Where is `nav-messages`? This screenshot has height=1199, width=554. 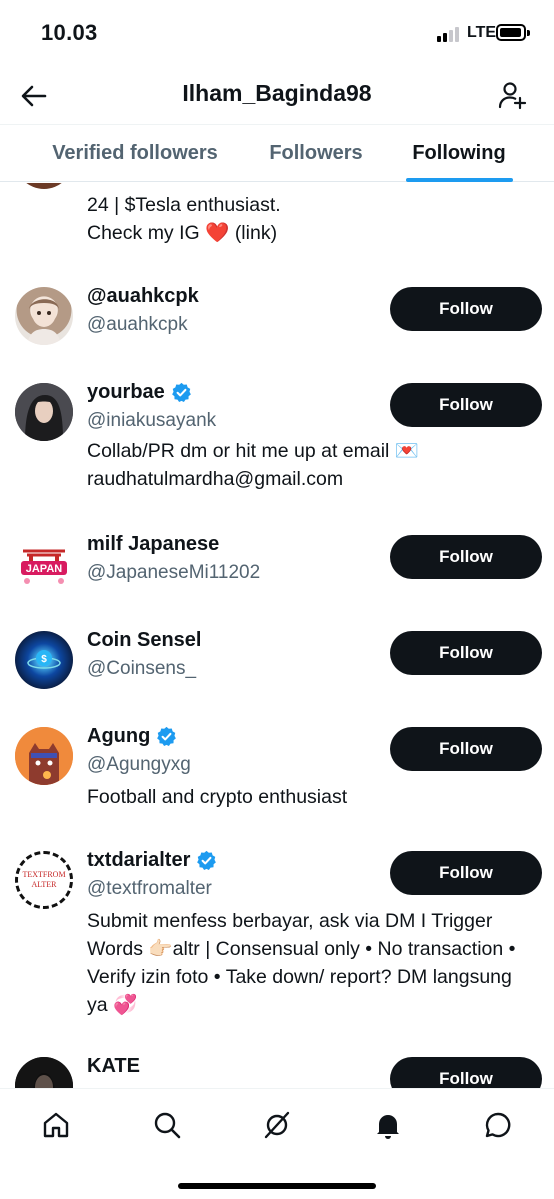 nav-messages is located at coordinates (498, 1125).